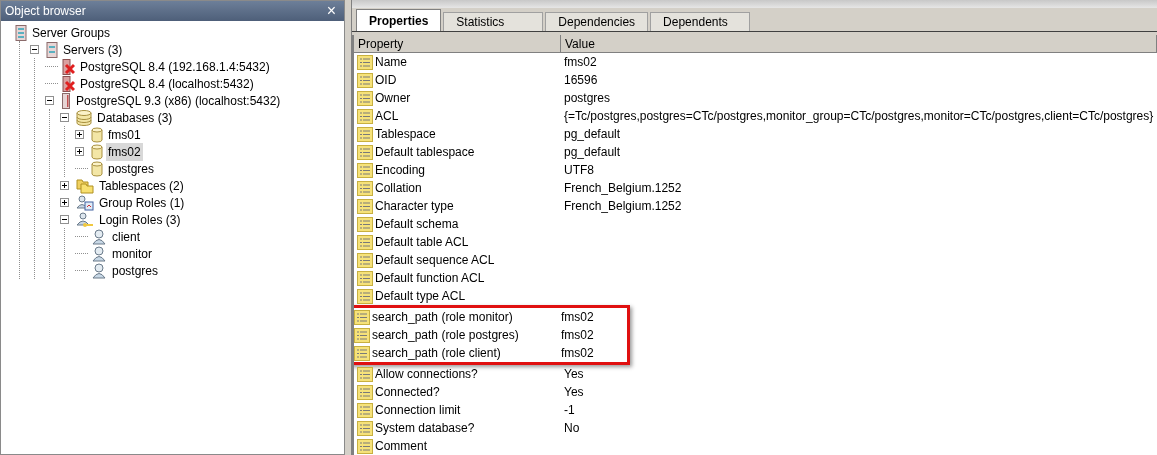 This screenshot has height=455, width=1157. What do you see at coordinates (580, 80) in the screenshot?
I see `property-value: 16596` at bounding box center [580, 80].